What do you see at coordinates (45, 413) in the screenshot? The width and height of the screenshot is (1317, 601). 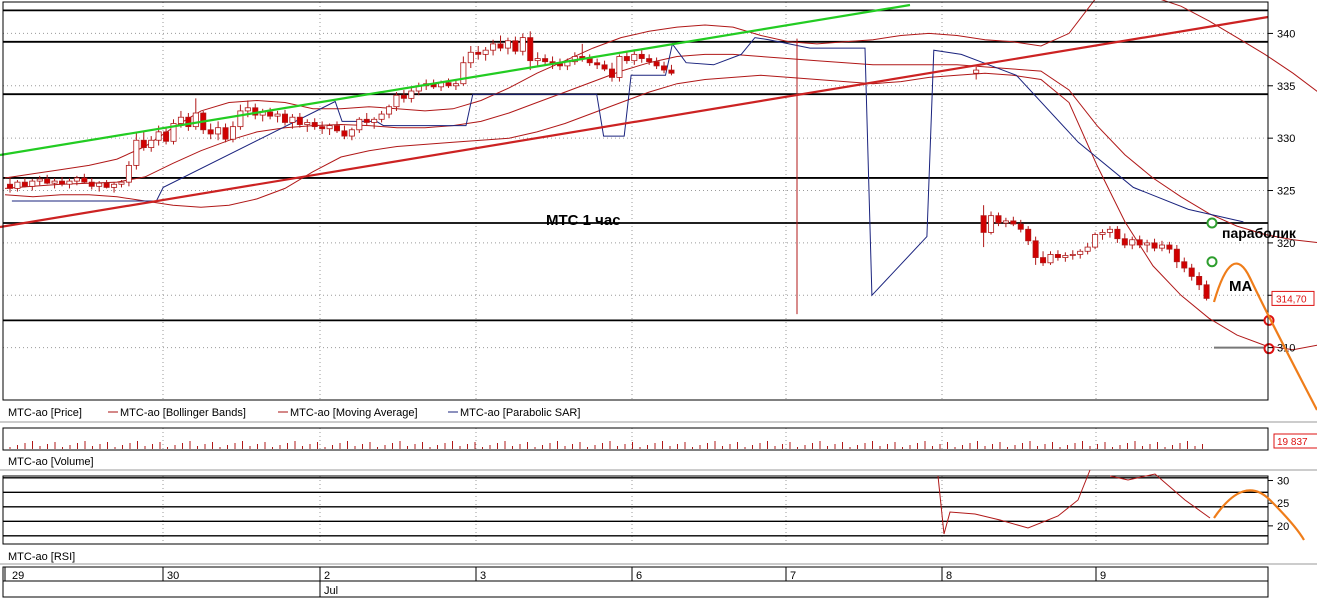 I see `legend-item: МТС-ао [Price]` at bounding box center [45, 413].